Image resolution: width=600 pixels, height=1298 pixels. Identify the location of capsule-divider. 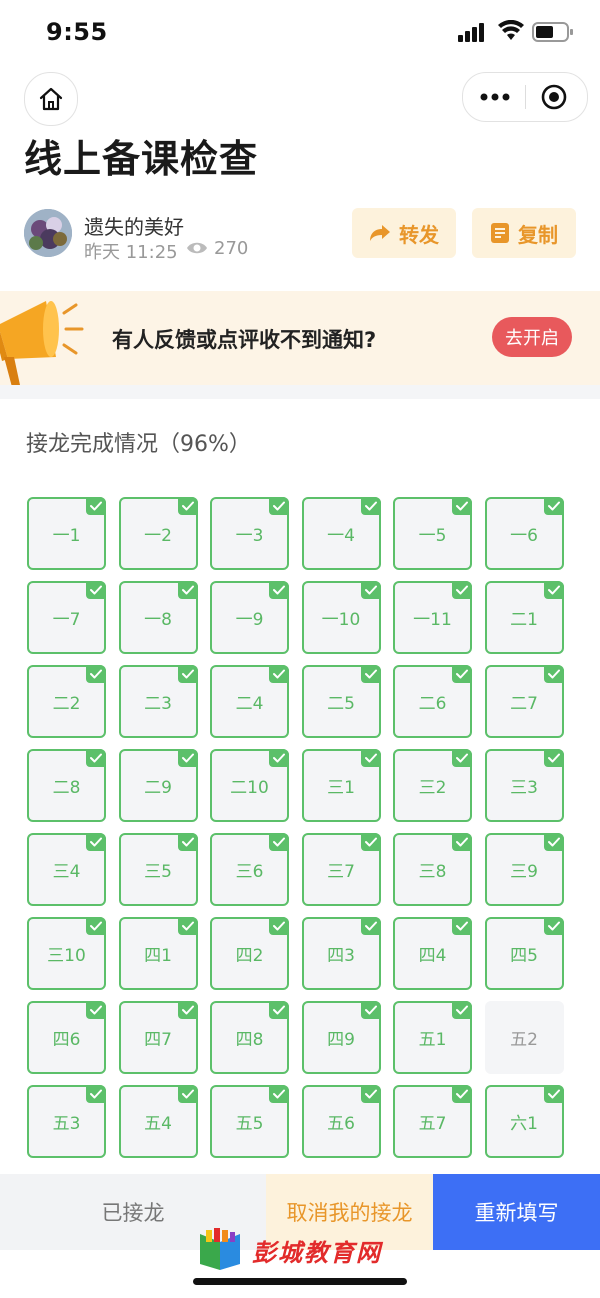
(525, 97).